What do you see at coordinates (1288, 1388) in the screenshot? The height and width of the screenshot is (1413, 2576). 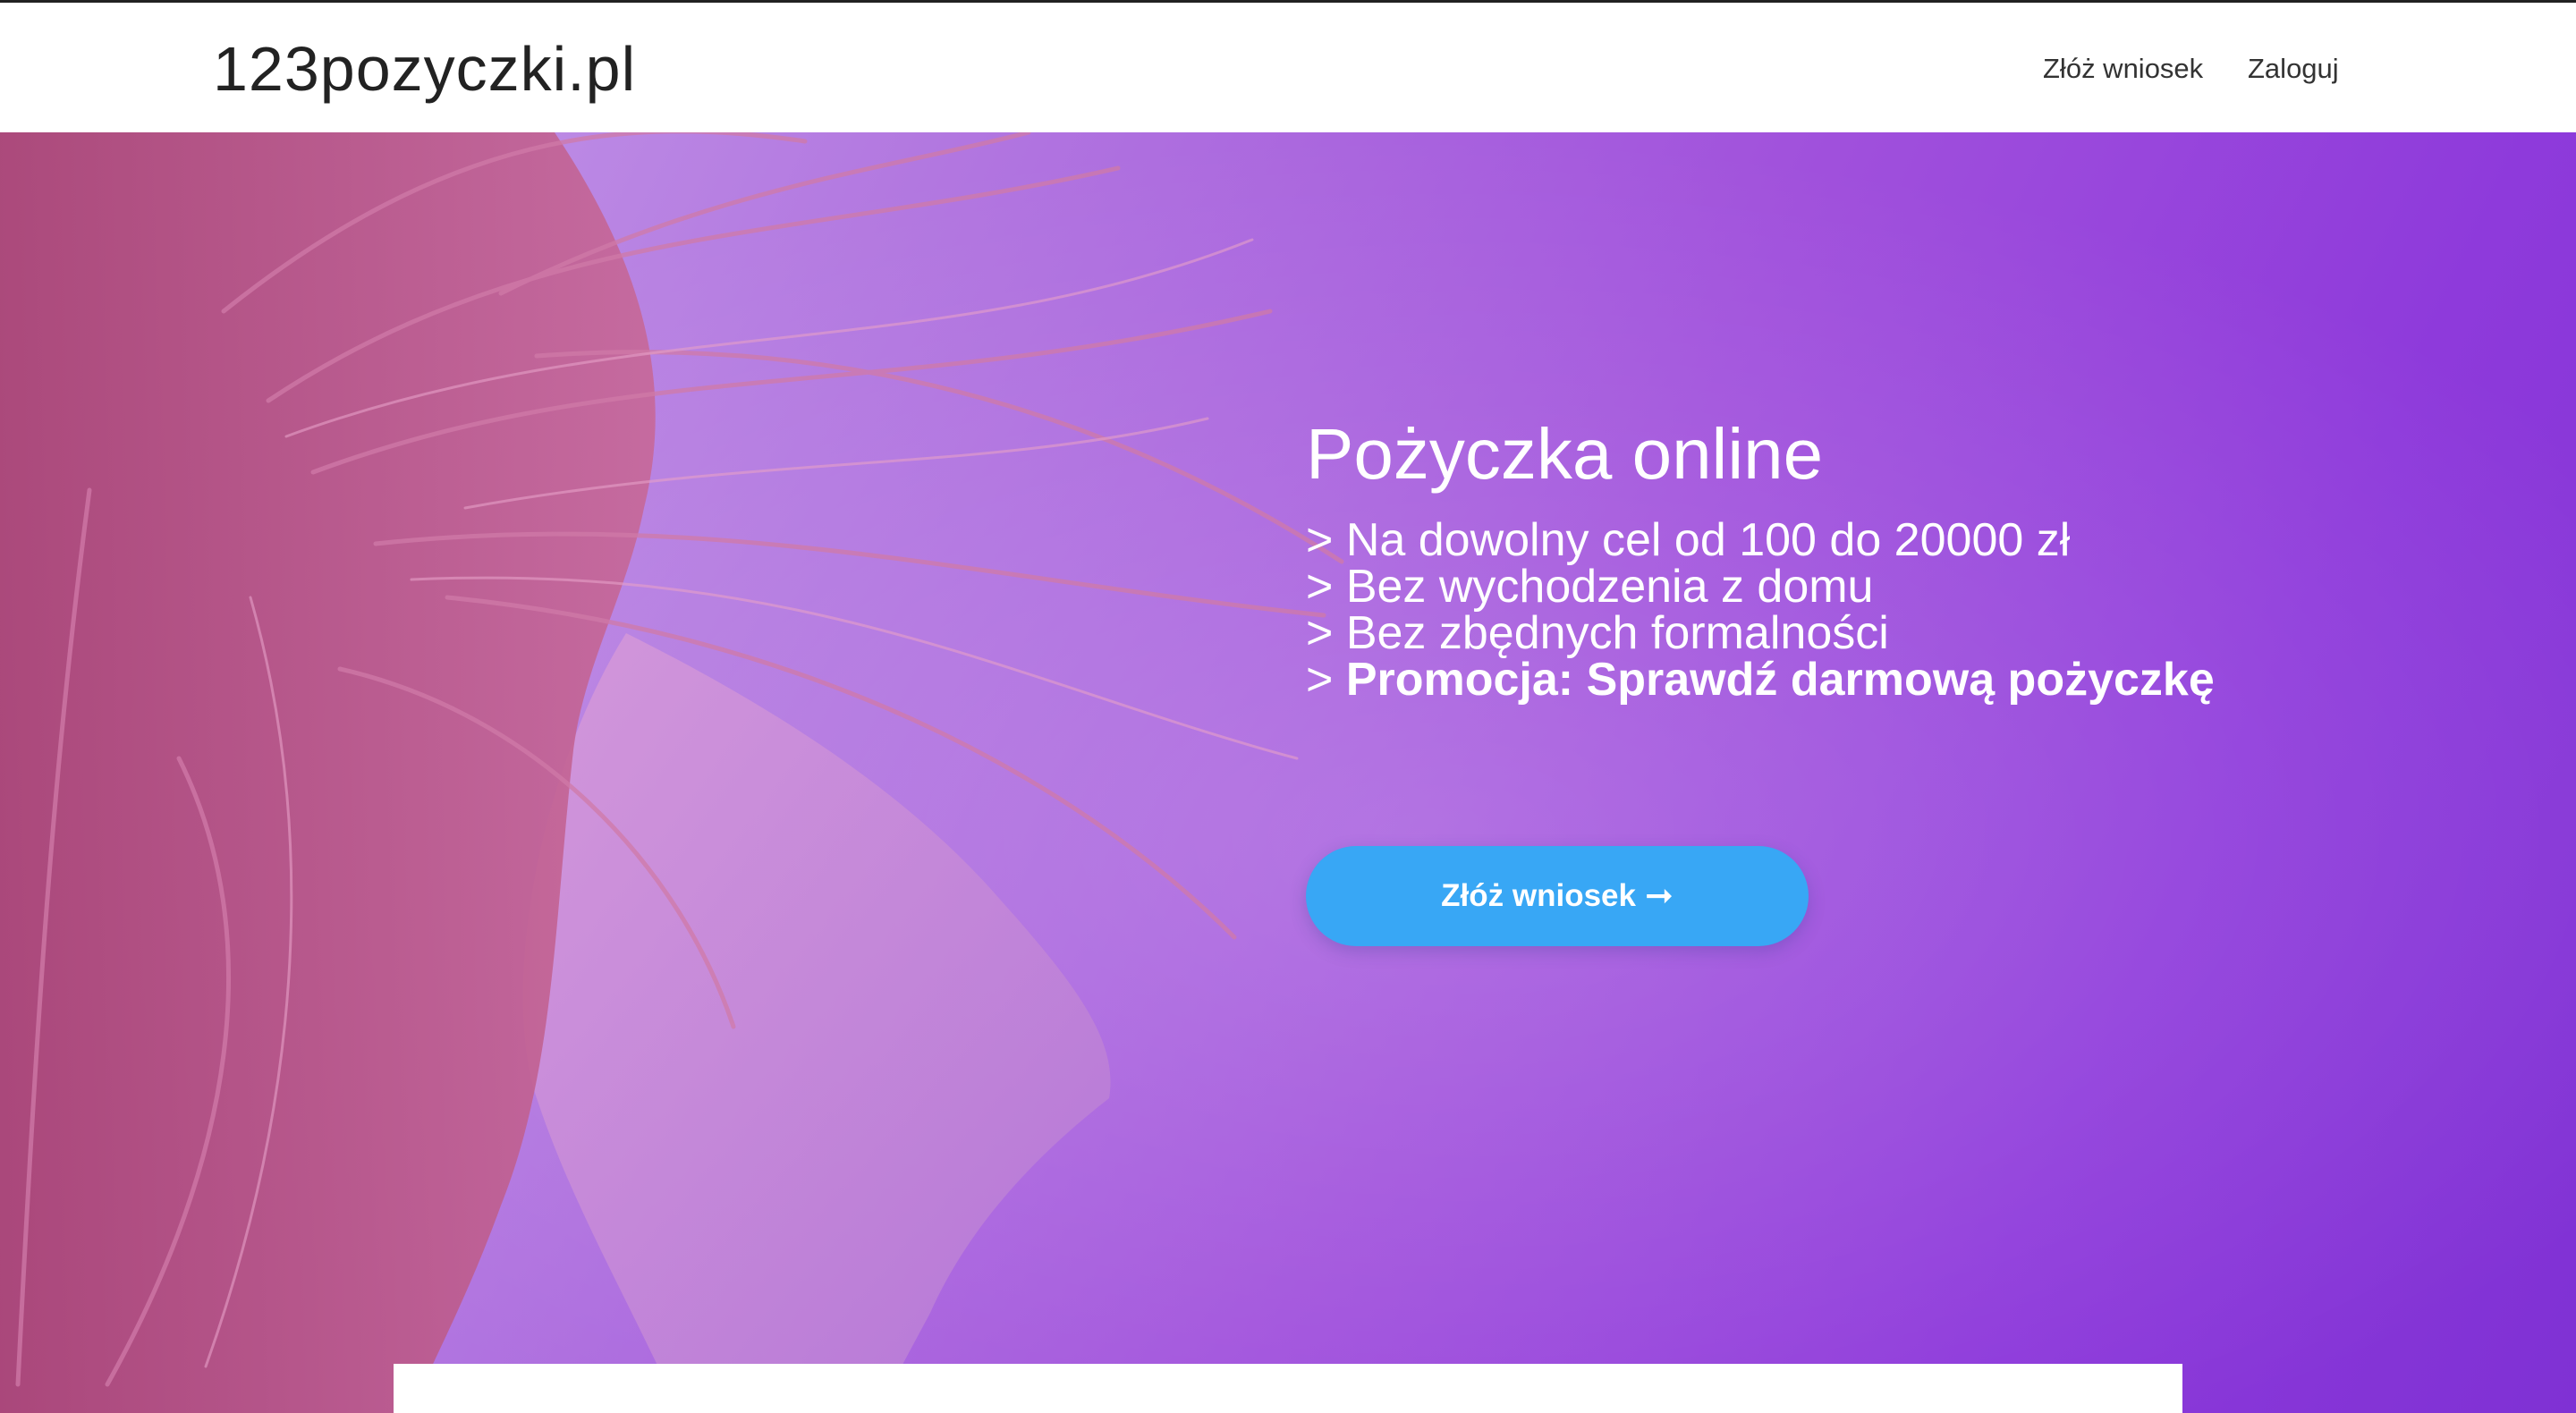 I see `content-card-top` at bounding box center [1288, 1388].